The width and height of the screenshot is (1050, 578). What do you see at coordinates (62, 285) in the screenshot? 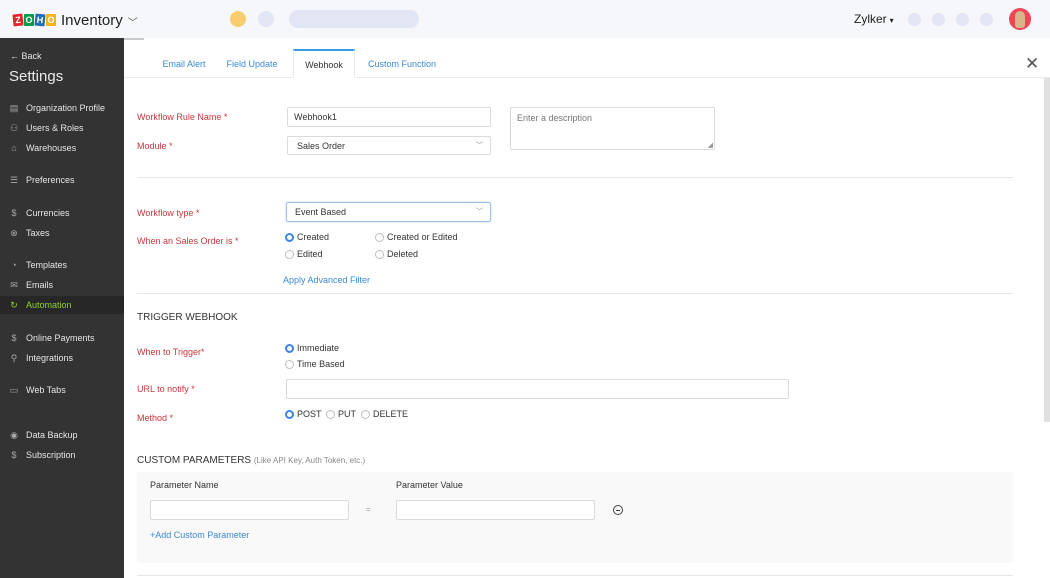
I see `sidebar-item-emails: ✉ Emails` at bounding box center [62, 285].